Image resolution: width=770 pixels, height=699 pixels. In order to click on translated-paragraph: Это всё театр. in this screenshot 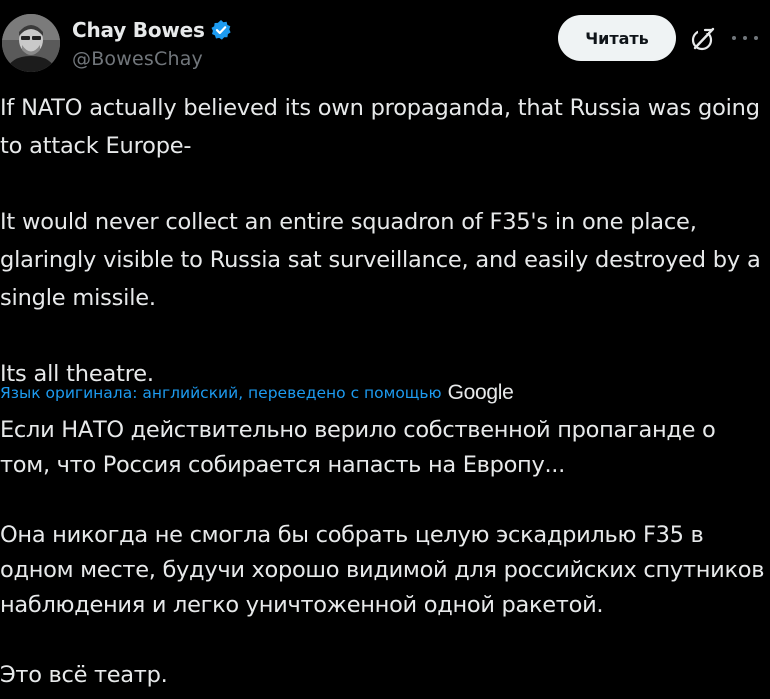, I will do `click(84, 675)`.